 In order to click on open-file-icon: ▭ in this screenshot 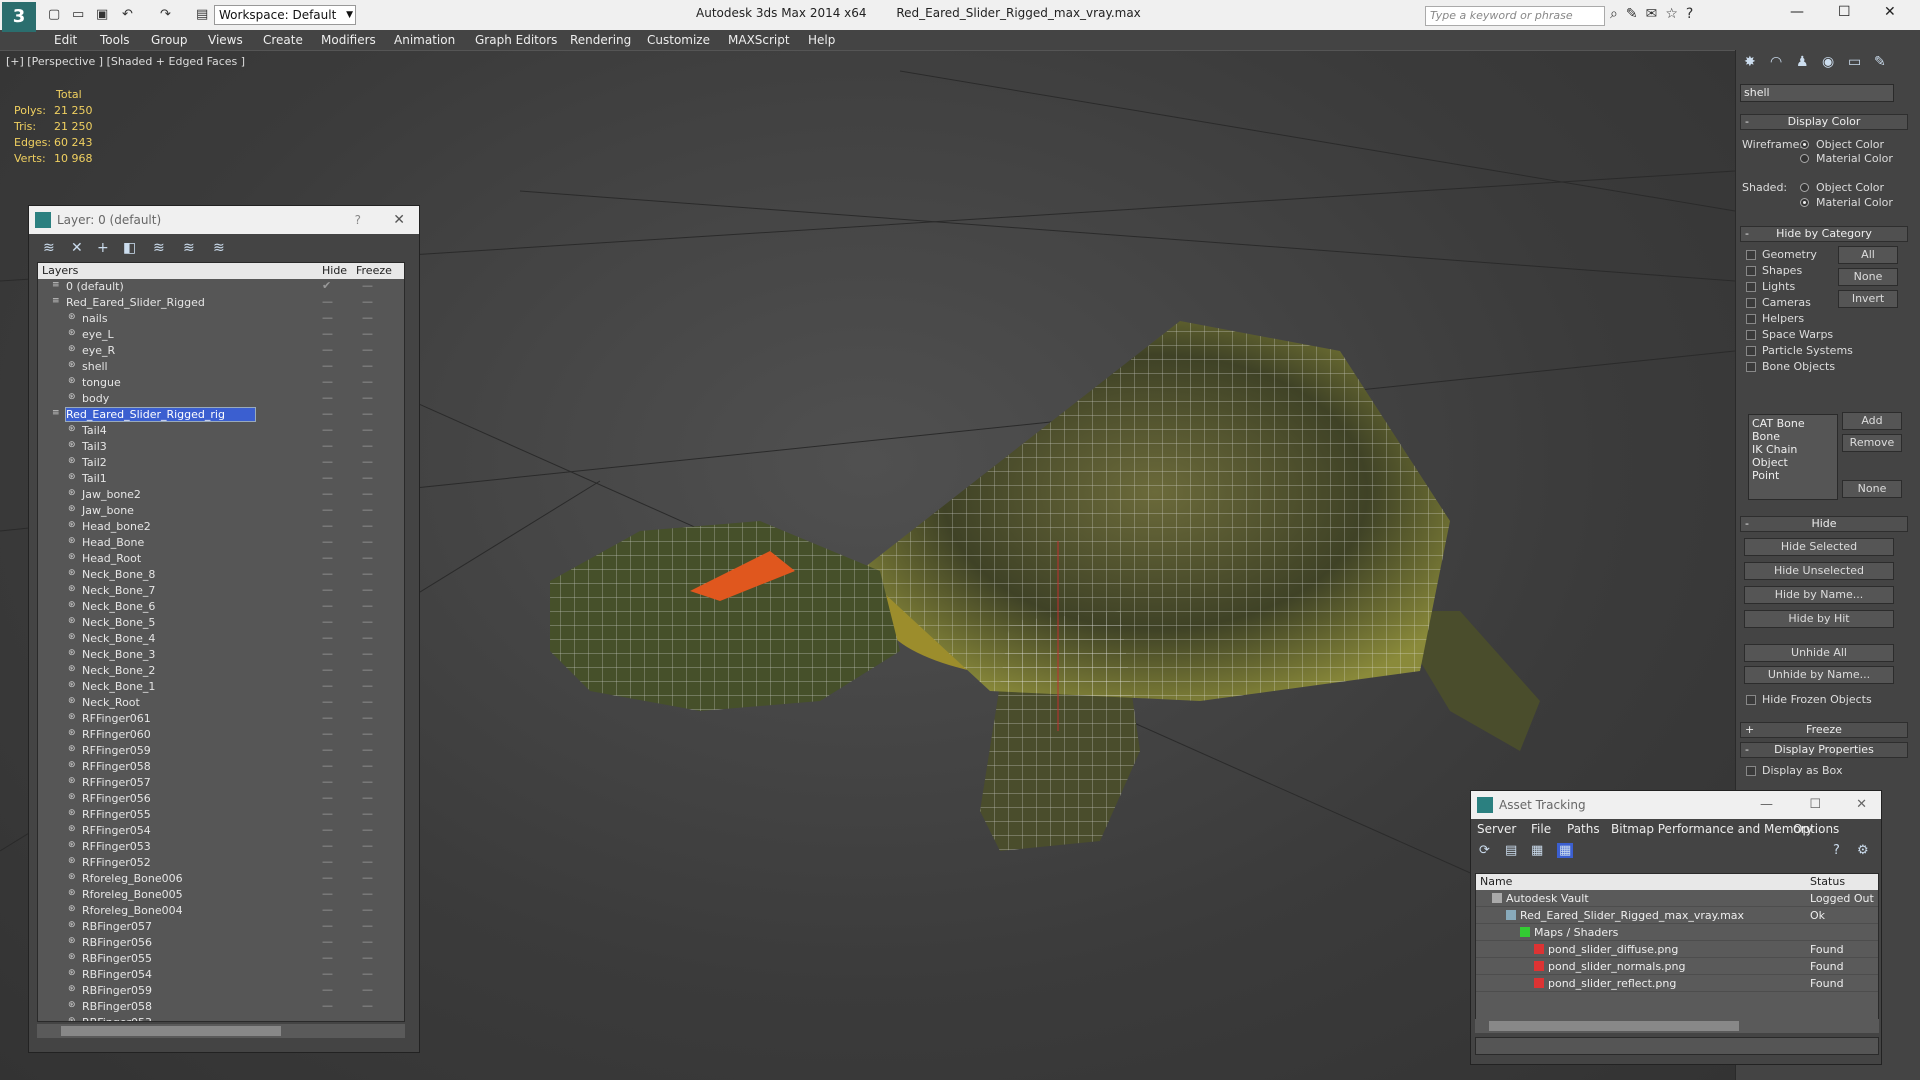, I will do `click(78, 14)`.